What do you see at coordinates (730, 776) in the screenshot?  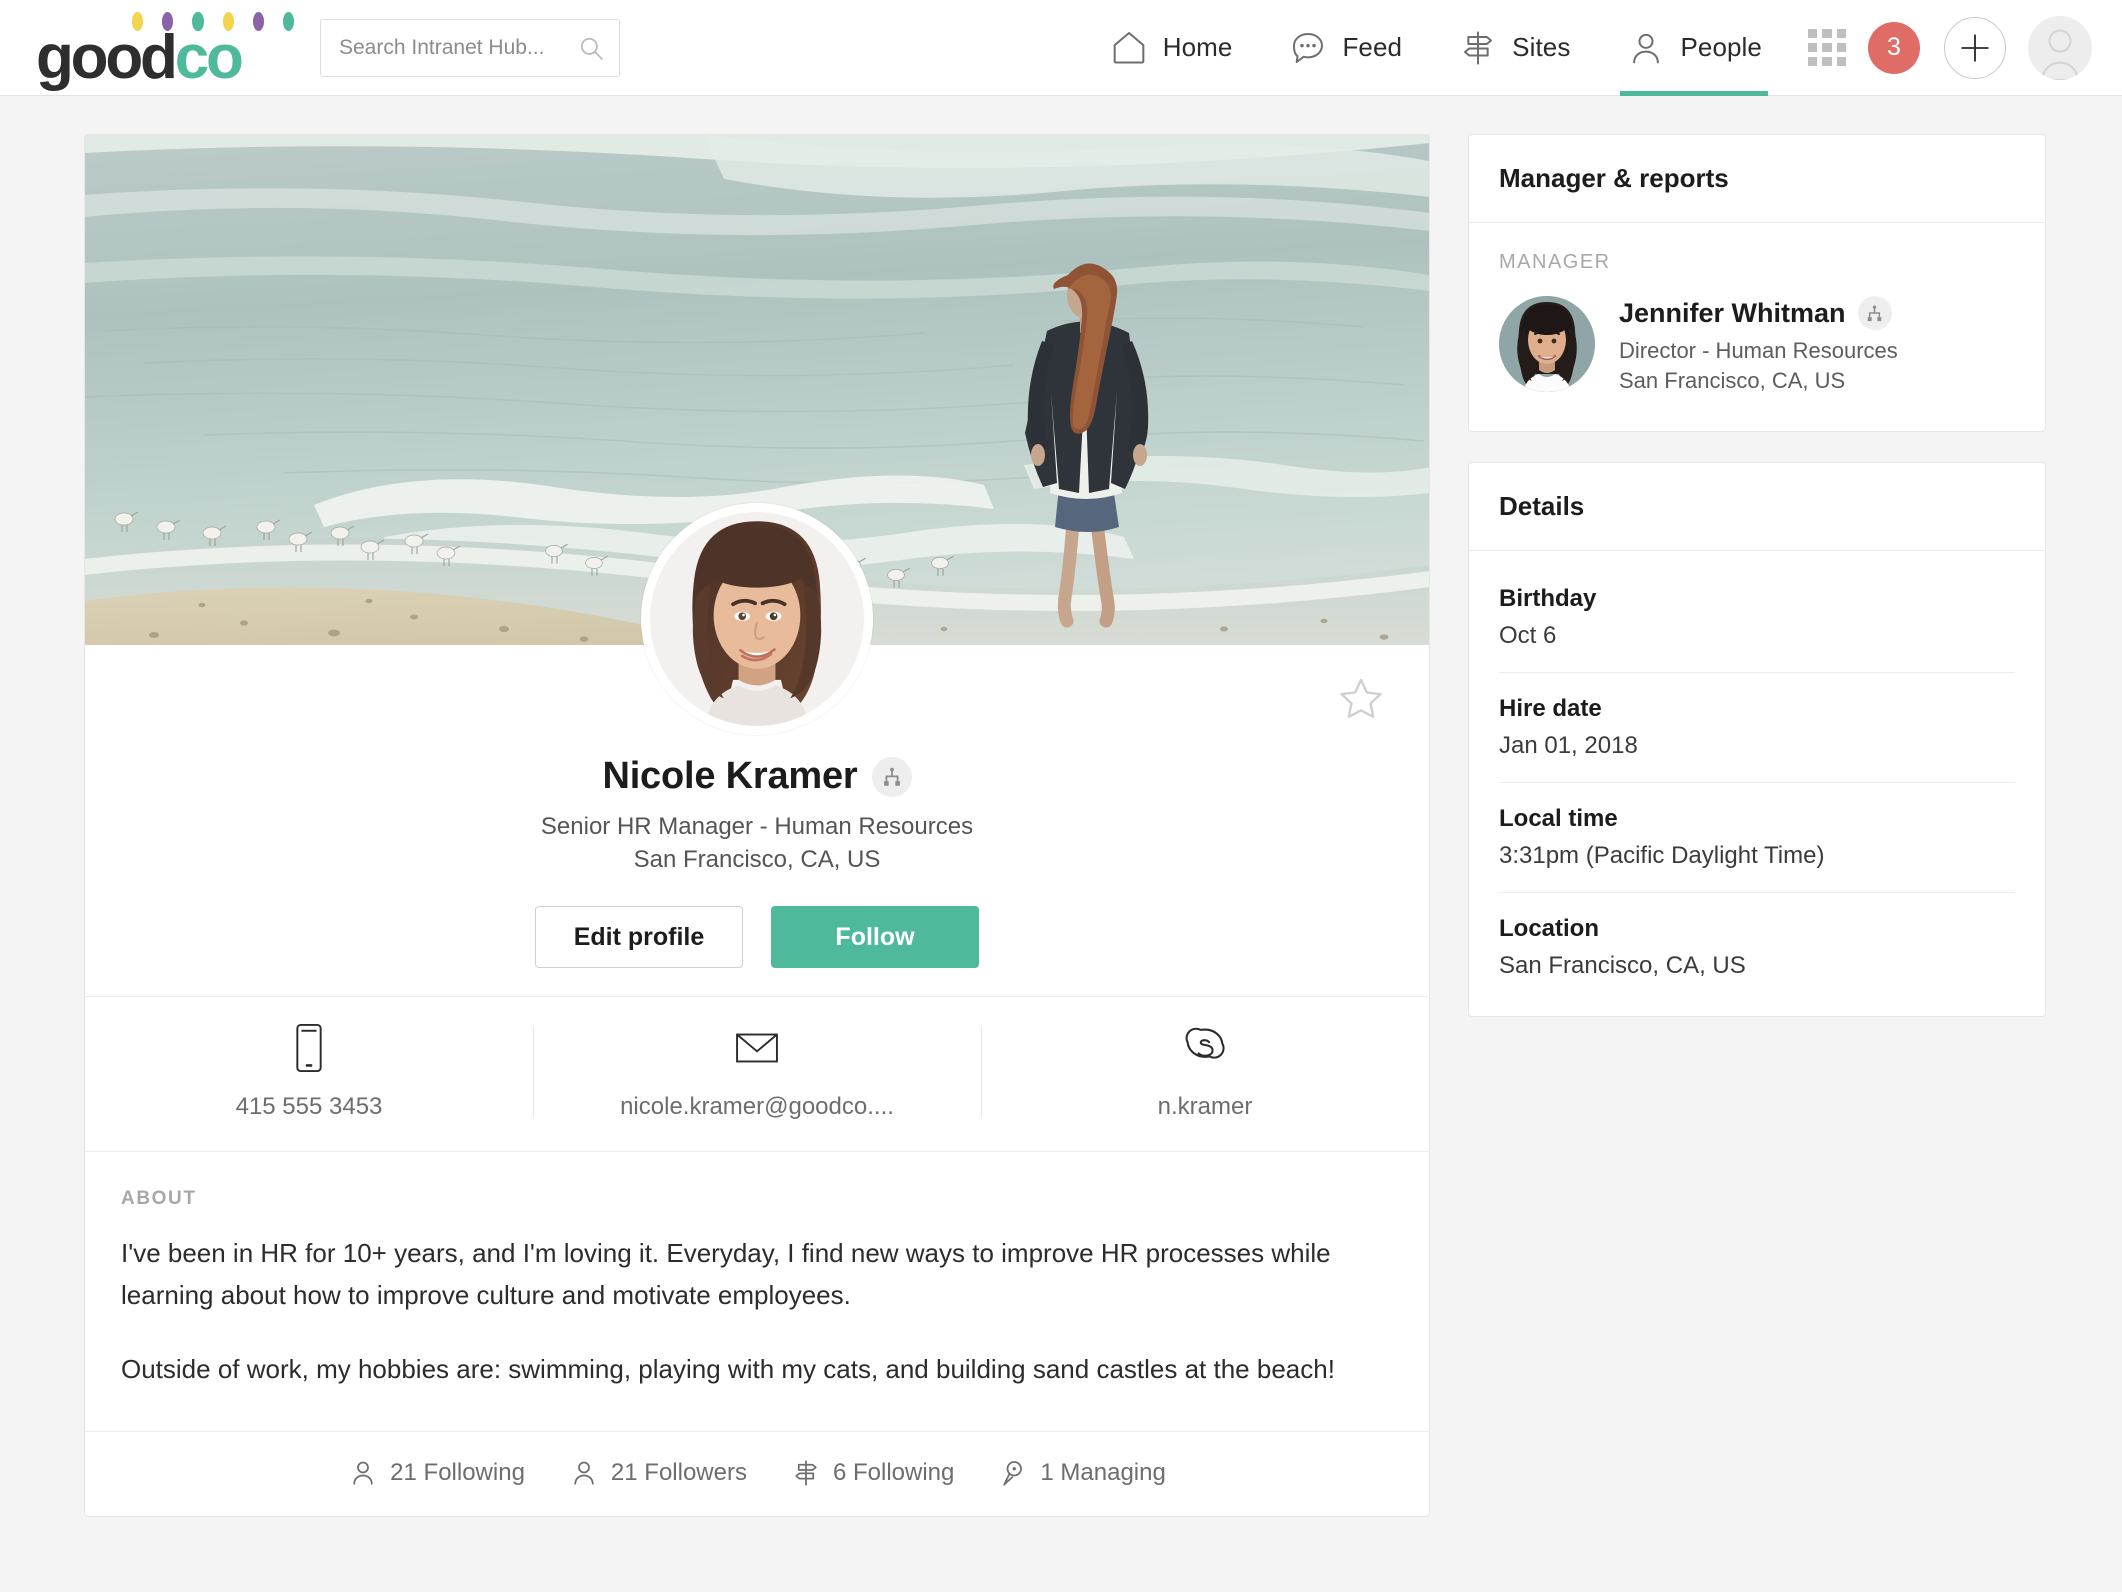 I see `page-title: Nicole Kramer` at bounding box center [730, 776].